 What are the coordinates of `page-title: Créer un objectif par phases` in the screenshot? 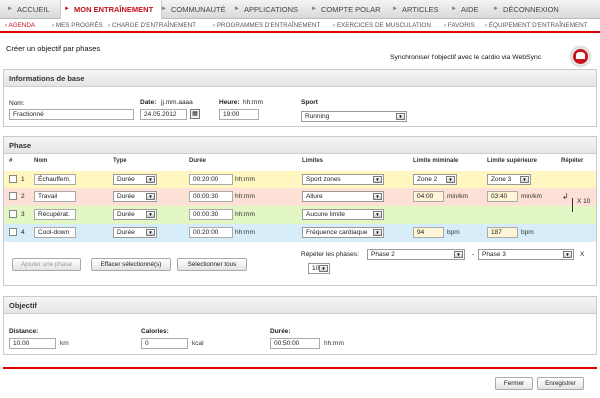 It's located at (53, 48).